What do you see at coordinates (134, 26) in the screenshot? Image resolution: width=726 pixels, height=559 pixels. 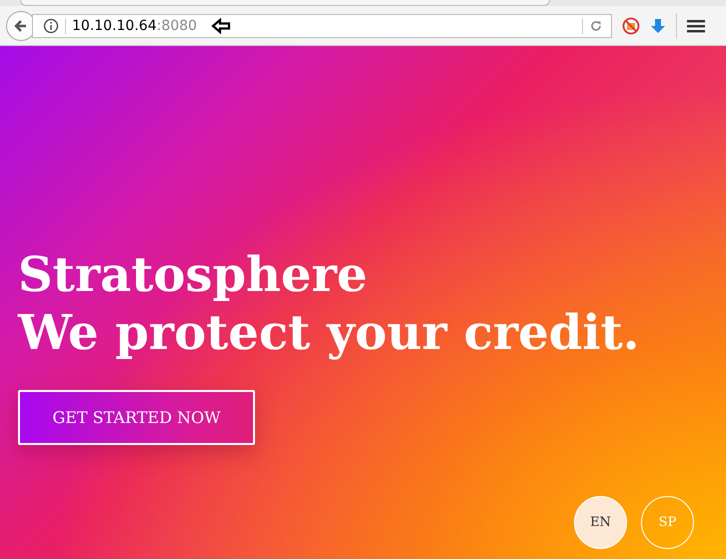 I see `url-text: 10.10.10.64:8080` at bounding box center [134, 26].